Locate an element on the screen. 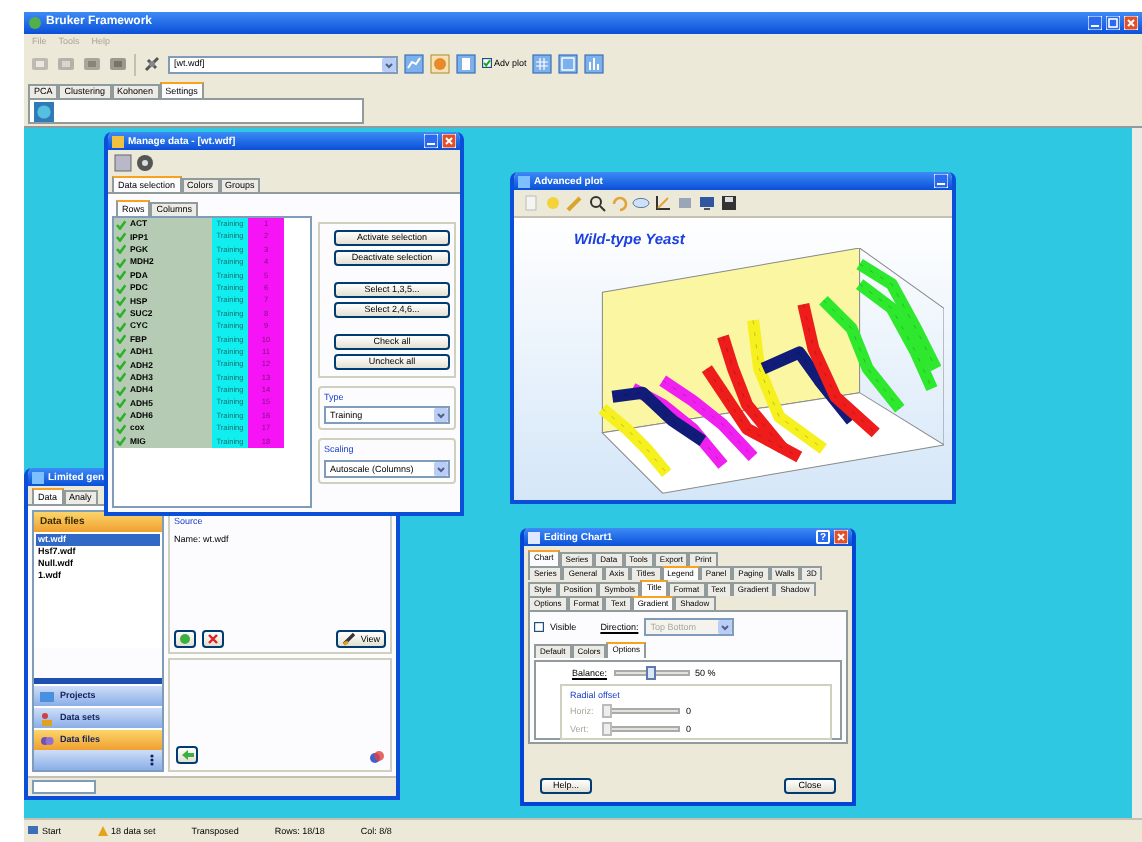 The width and height of the screenshot is (1142, 842). gear-icon is located at coordinates (145, 162).